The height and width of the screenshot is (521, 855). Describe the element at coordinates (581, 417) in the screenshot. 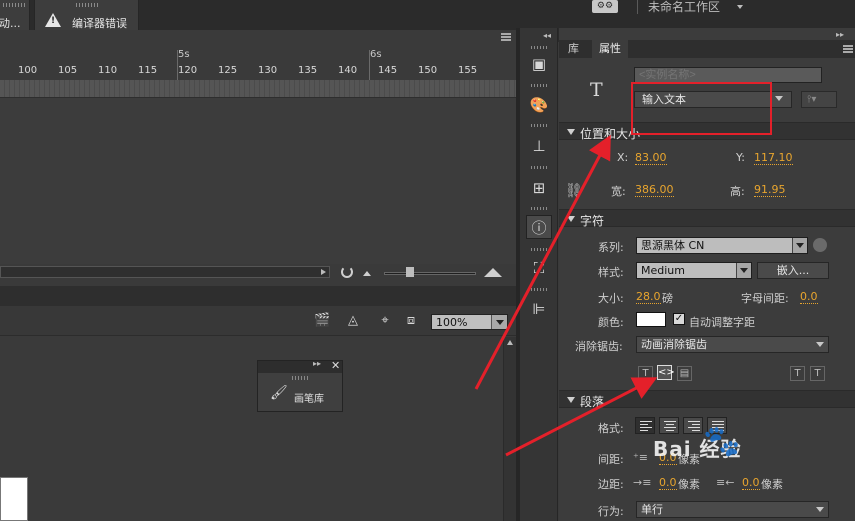

I see `arrow-to-html-button` at that location.